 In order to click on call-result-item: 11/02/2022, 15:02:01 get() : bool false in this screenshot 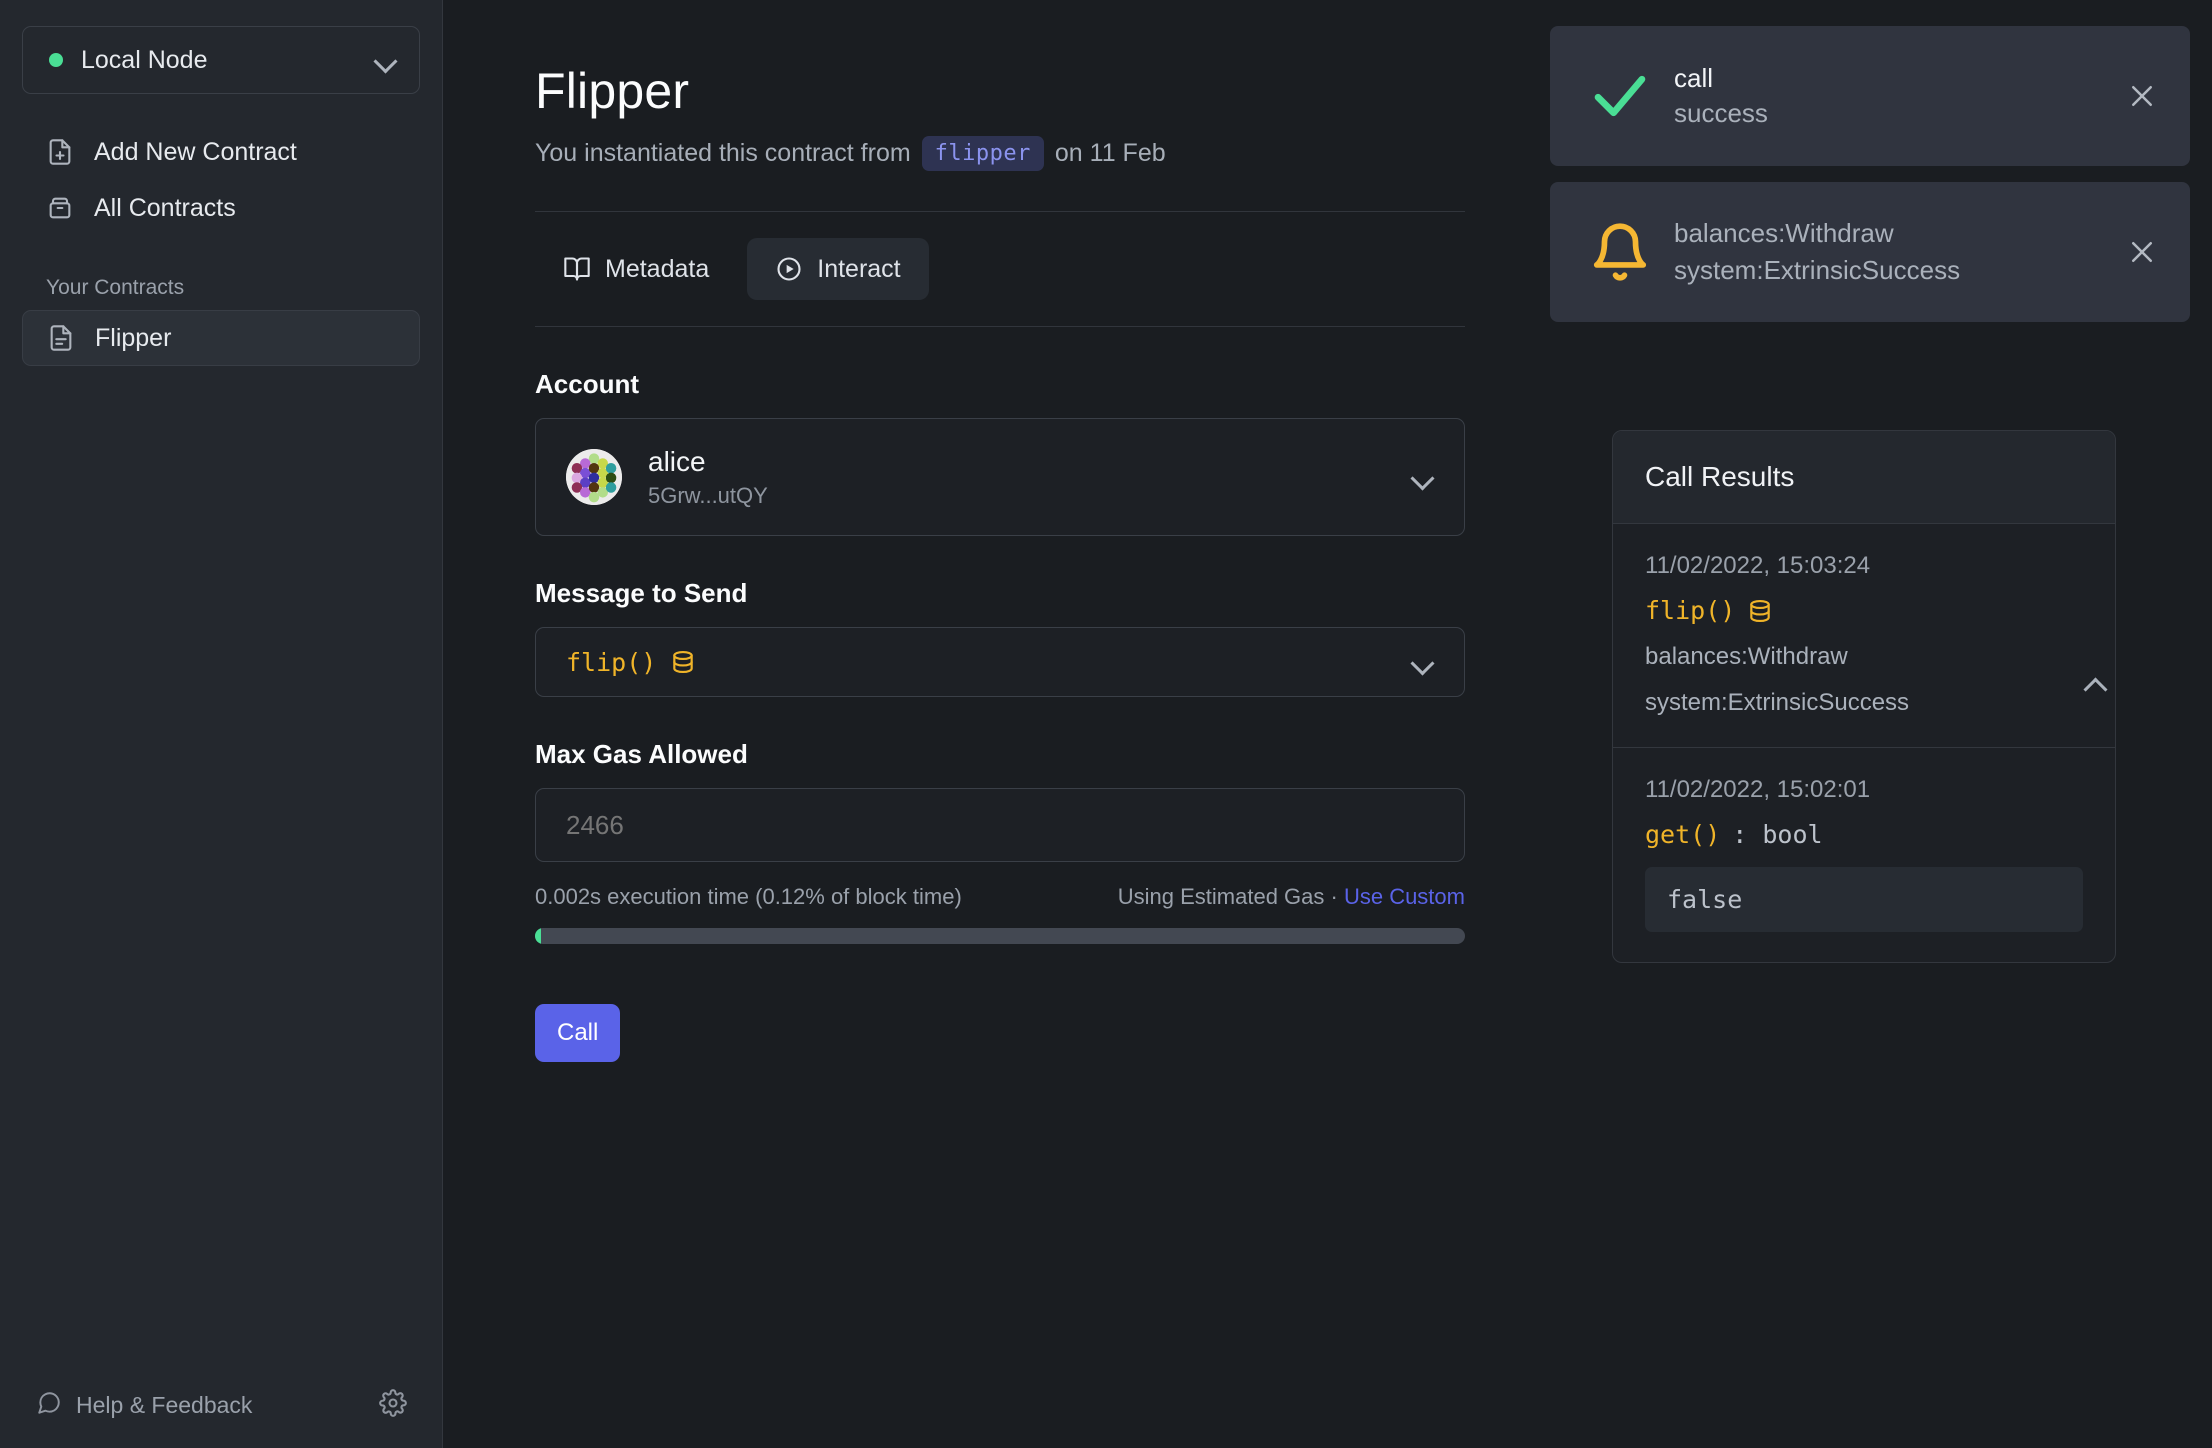, I will do `click(1864, 855)`.